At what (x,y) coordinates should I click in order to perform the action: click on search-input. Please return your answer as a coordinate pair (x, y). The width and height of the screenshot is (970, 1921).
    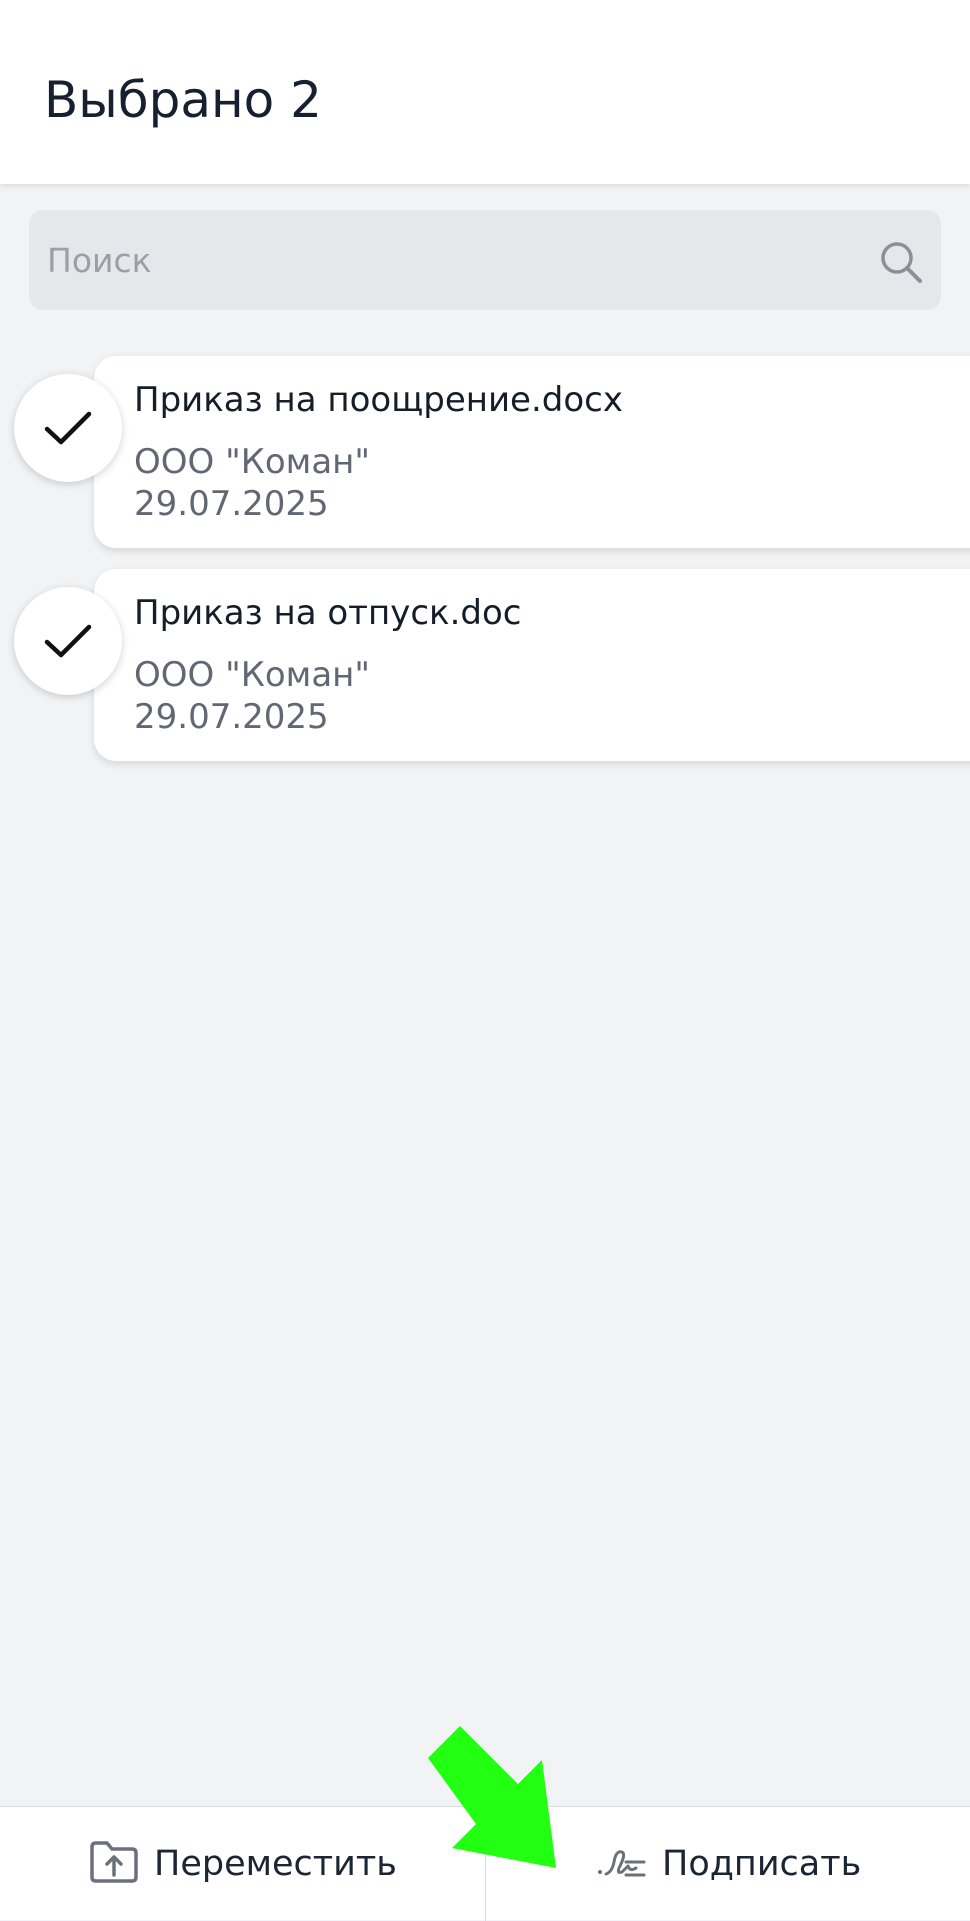
    Looking at the image, I should click on (457, 260).